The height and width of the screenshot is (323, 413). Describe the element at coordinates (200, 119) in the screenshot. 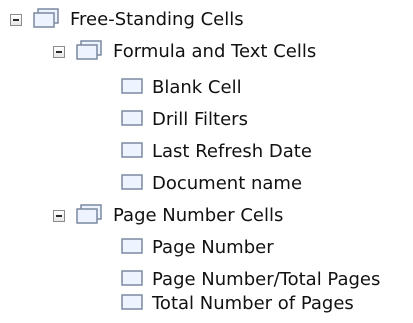

I see `tree-leaf-label: Drill Filters` at that location.